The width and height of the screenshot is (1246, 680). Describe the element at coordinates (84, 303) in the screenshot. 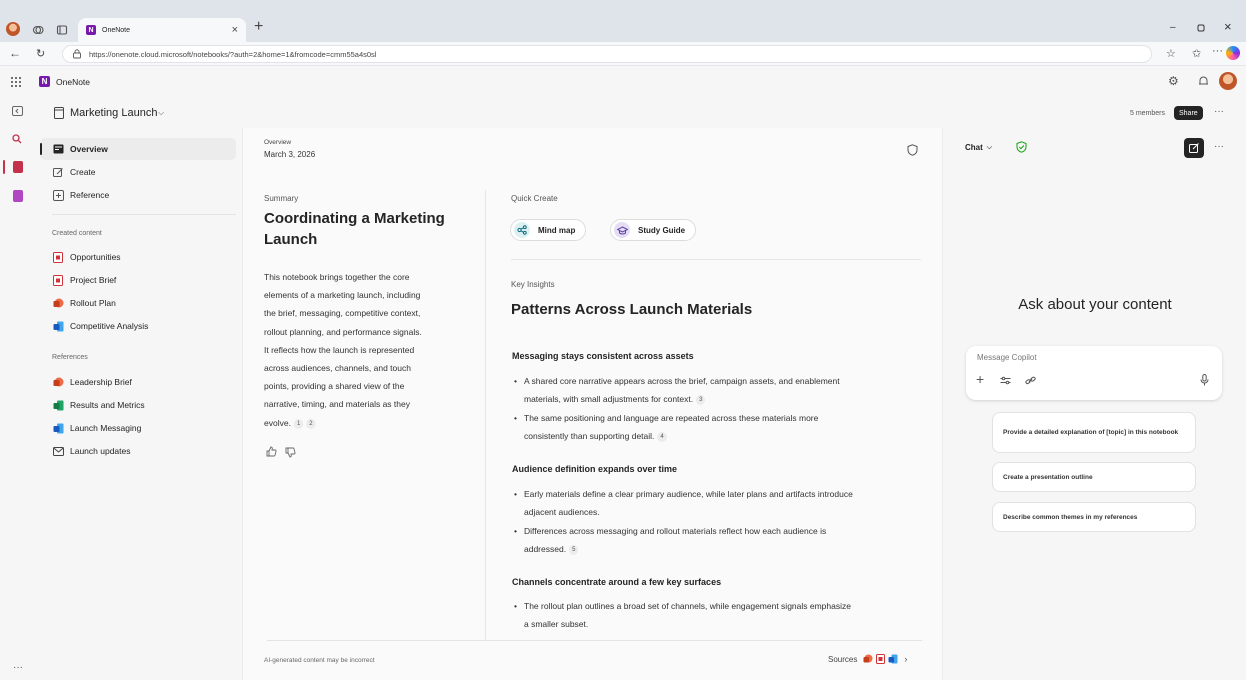

I see `created-item: Rollout Plan` at that location.